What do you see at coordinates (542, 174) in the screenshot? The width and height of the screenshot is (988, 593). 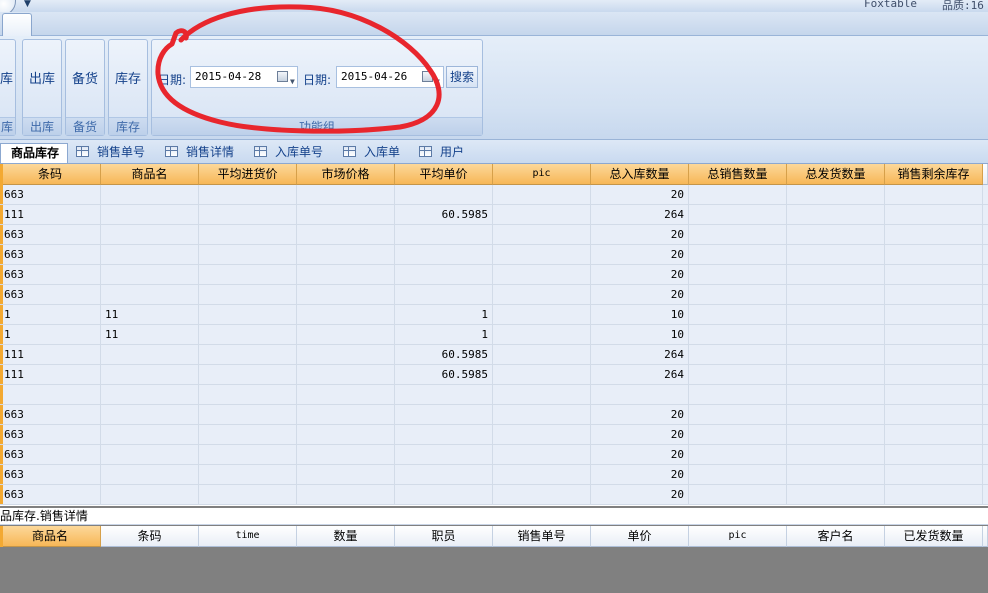 I see `column-header: pic` at bounding box center [542, 174].